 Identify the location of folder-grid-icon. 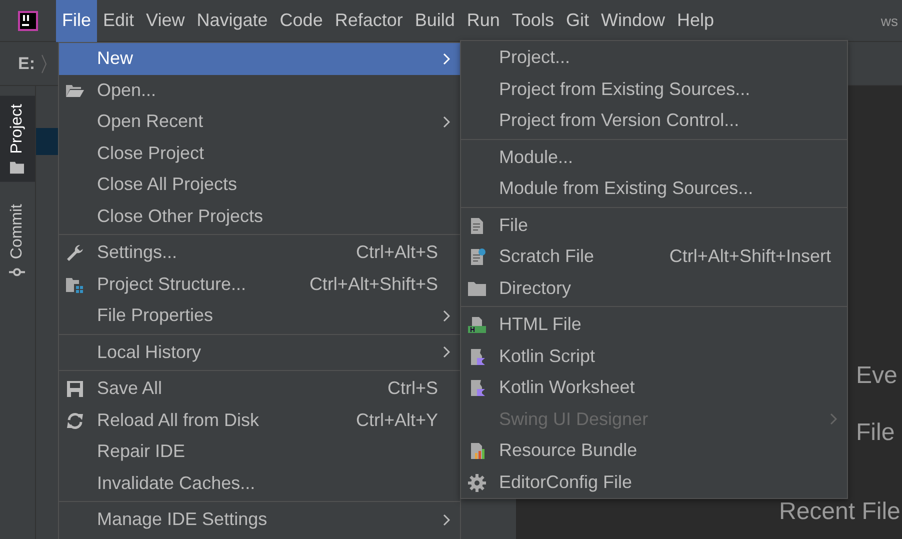
(75, 285).